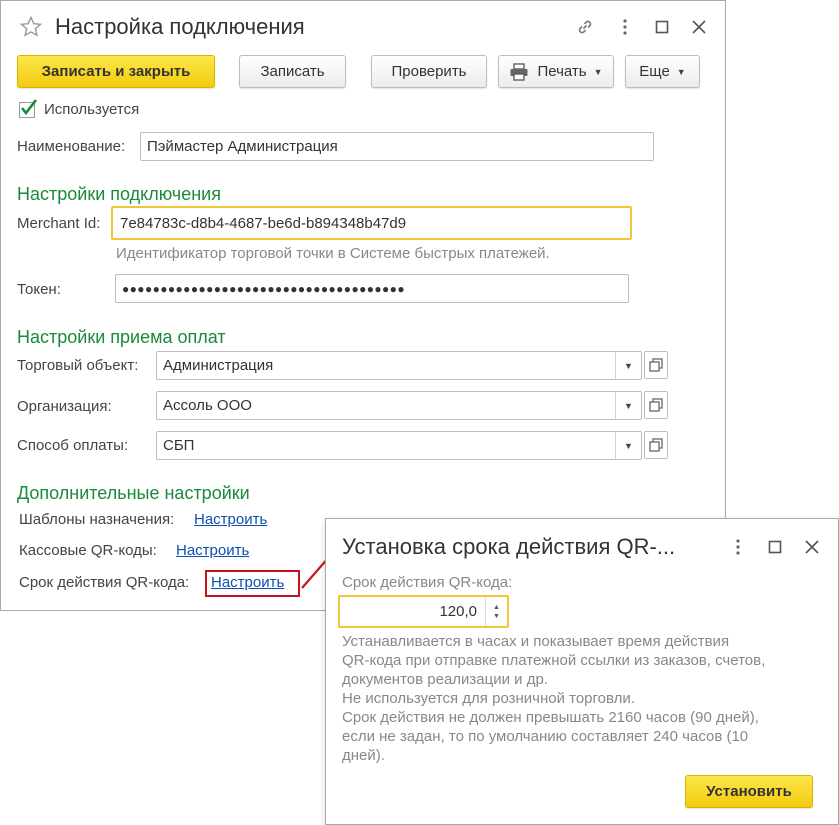 The image size is (839, 825). Describe the element at coordinates (64, 406) in the screenshot. I see `organization-label: Организация:` at that location.